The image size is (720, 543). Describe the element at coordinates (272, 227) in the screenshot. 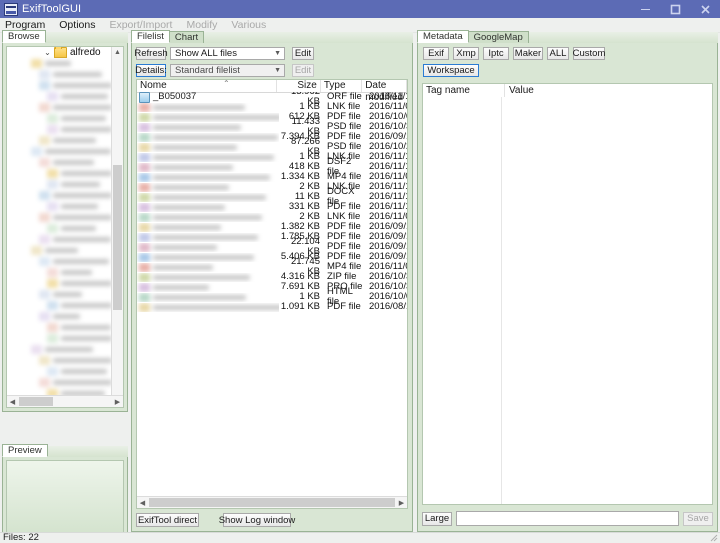

I see `table-row: 1.382 KBPDF file2016/09/19 20:05:2` at that location.